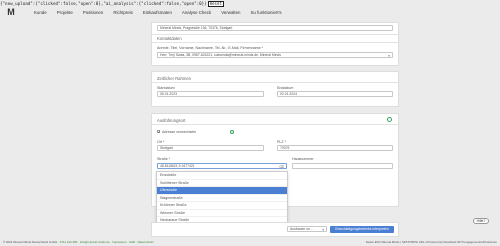  What do you see at coordinates (210, 94) in the screenshot?
I see `start-date-input: 05.01.2023` at bounding box center [210, 94].